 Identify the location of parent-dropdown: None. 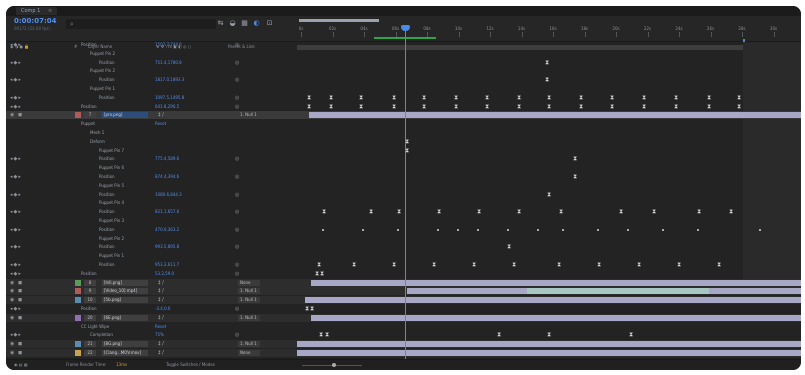
(249, 282).